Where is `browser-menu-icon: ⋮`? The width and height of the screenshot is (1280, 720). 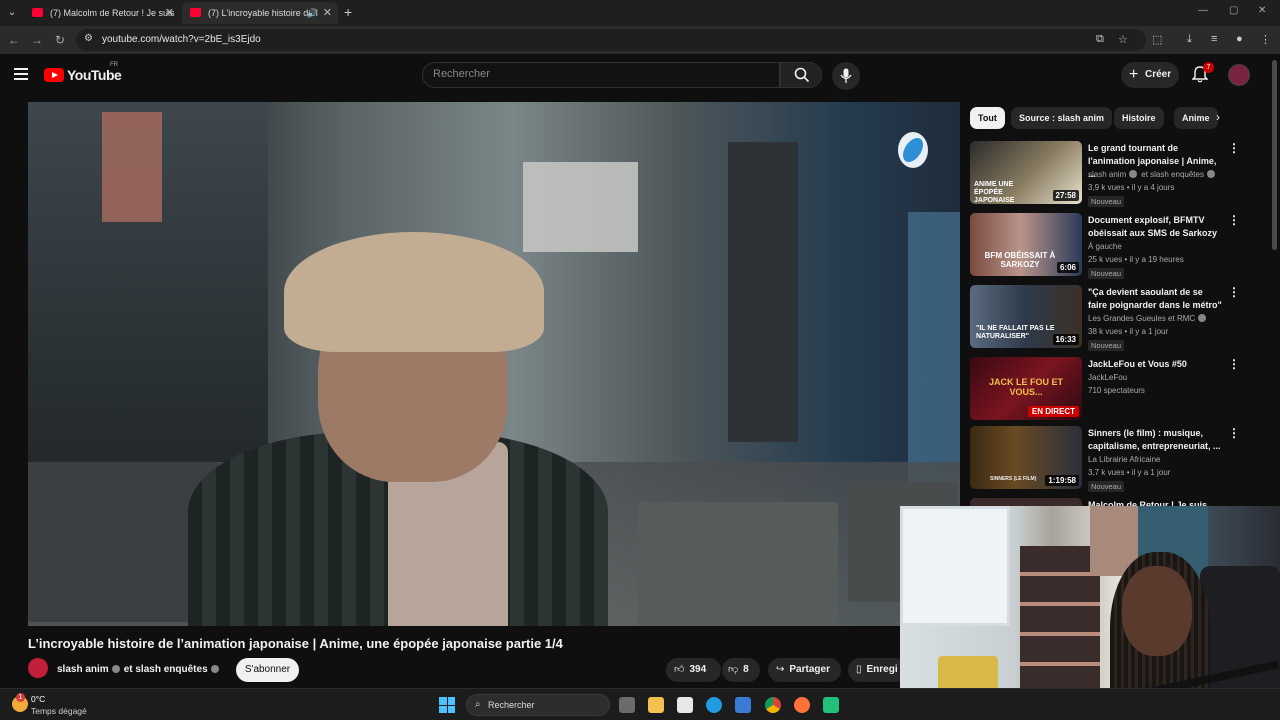 browser-menu-icon: ⋮ is located at coordinates (1265, 39).